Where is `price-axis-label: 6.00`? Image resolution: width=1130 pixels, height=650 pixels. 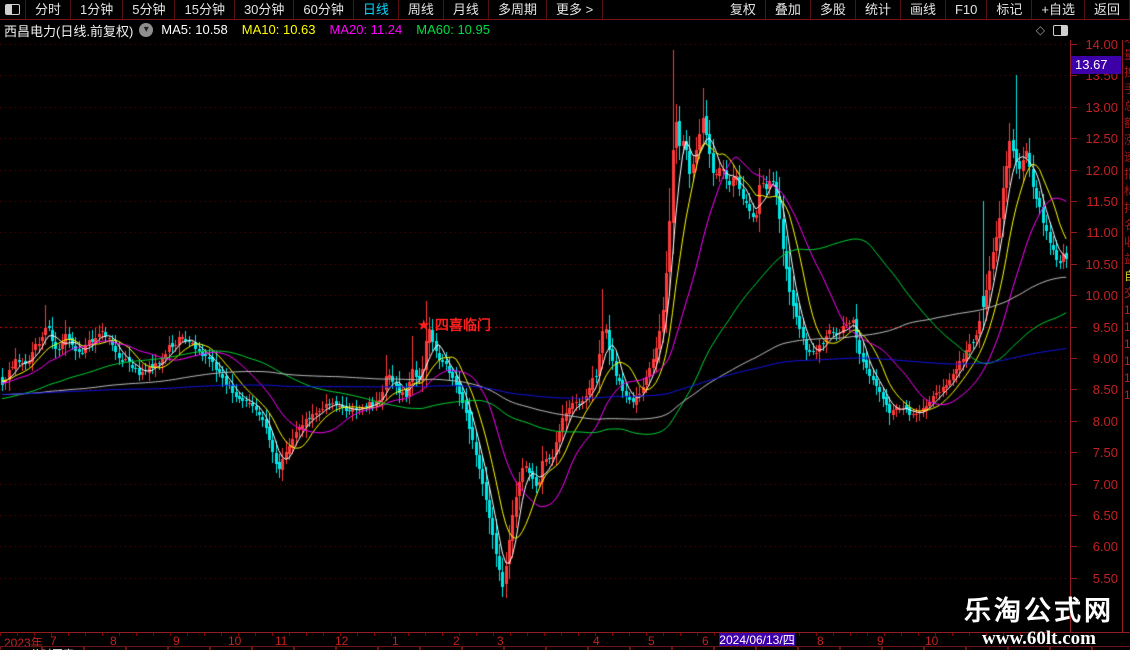
price-axis-label: 6.00 is located at coordinates (1105, 547).